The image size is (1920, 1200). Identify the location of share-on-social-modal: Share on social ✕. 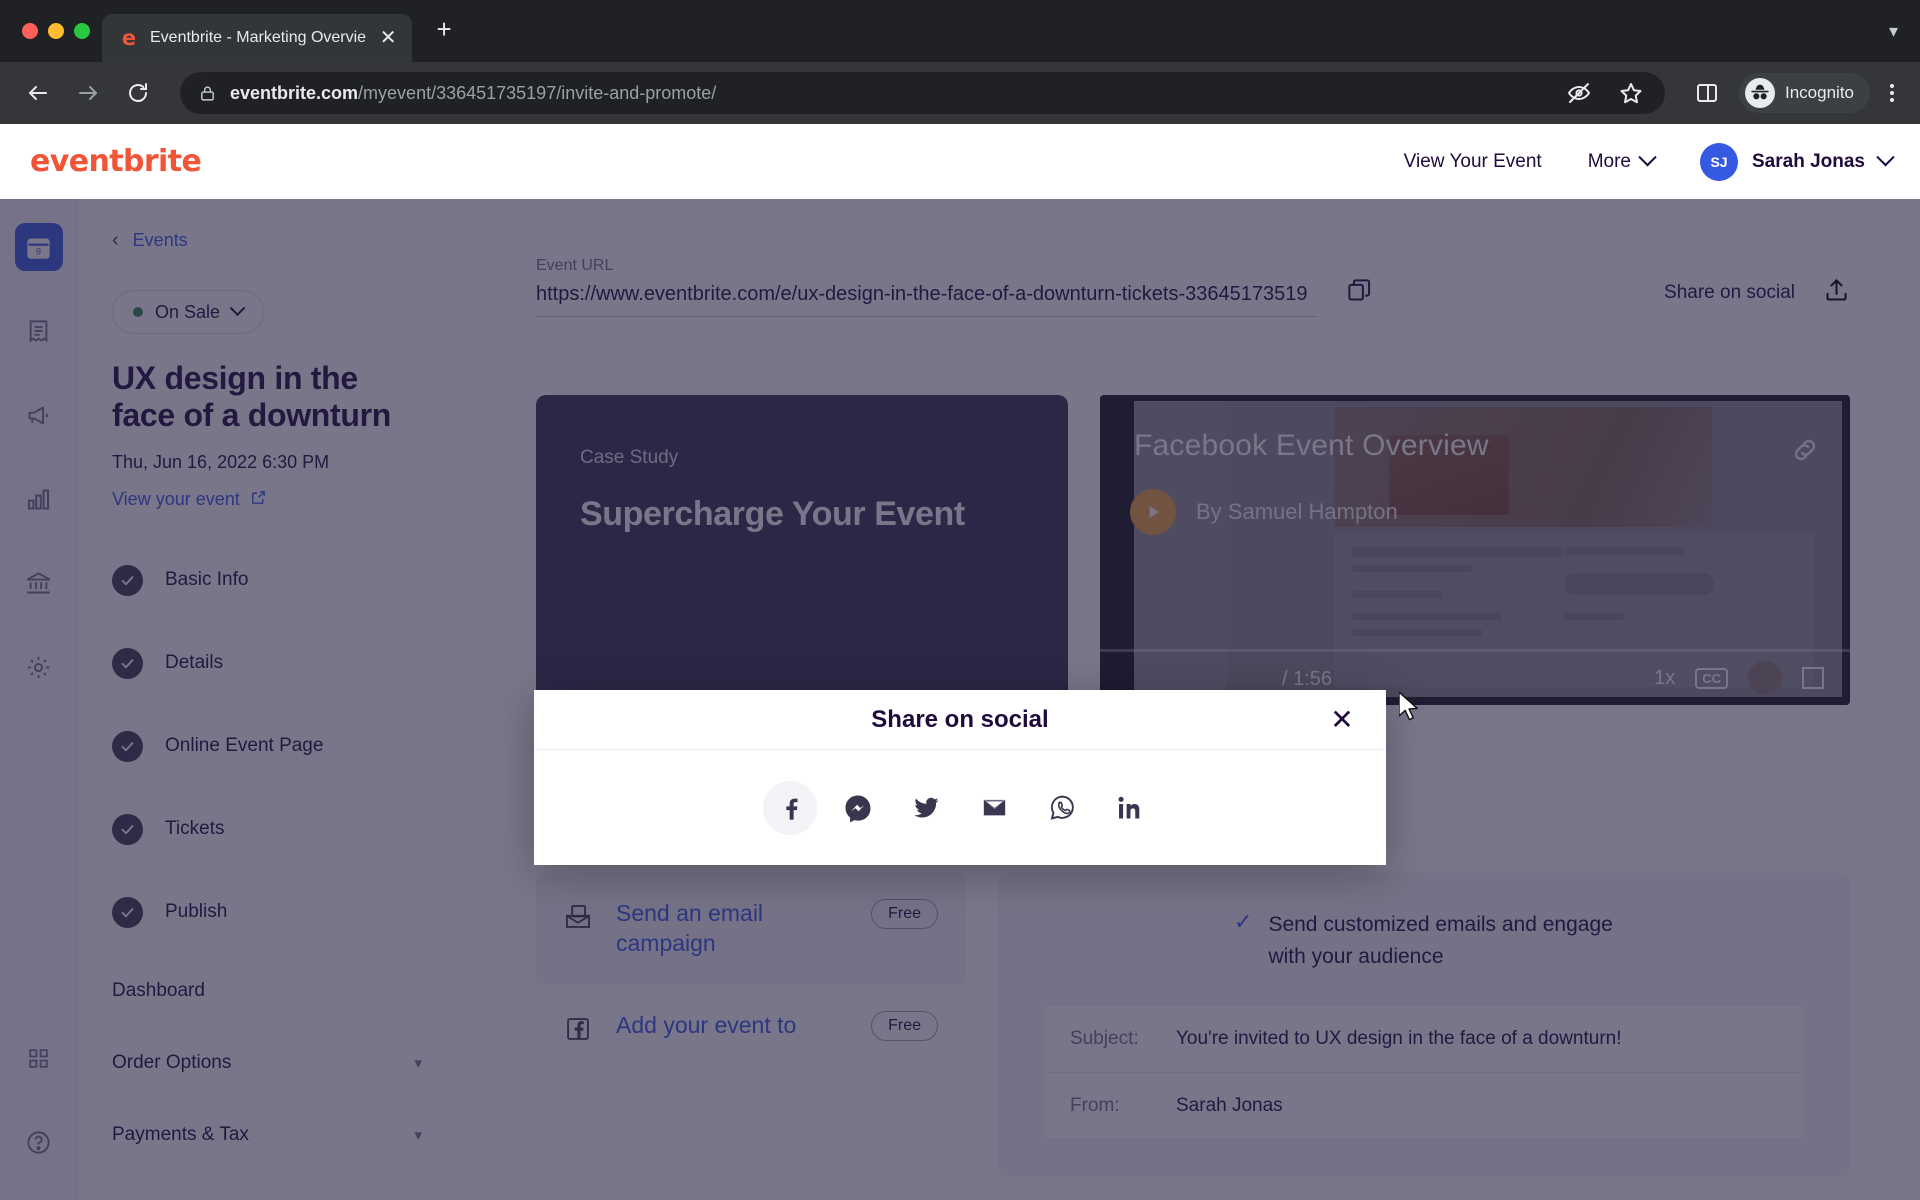
(960, 777).